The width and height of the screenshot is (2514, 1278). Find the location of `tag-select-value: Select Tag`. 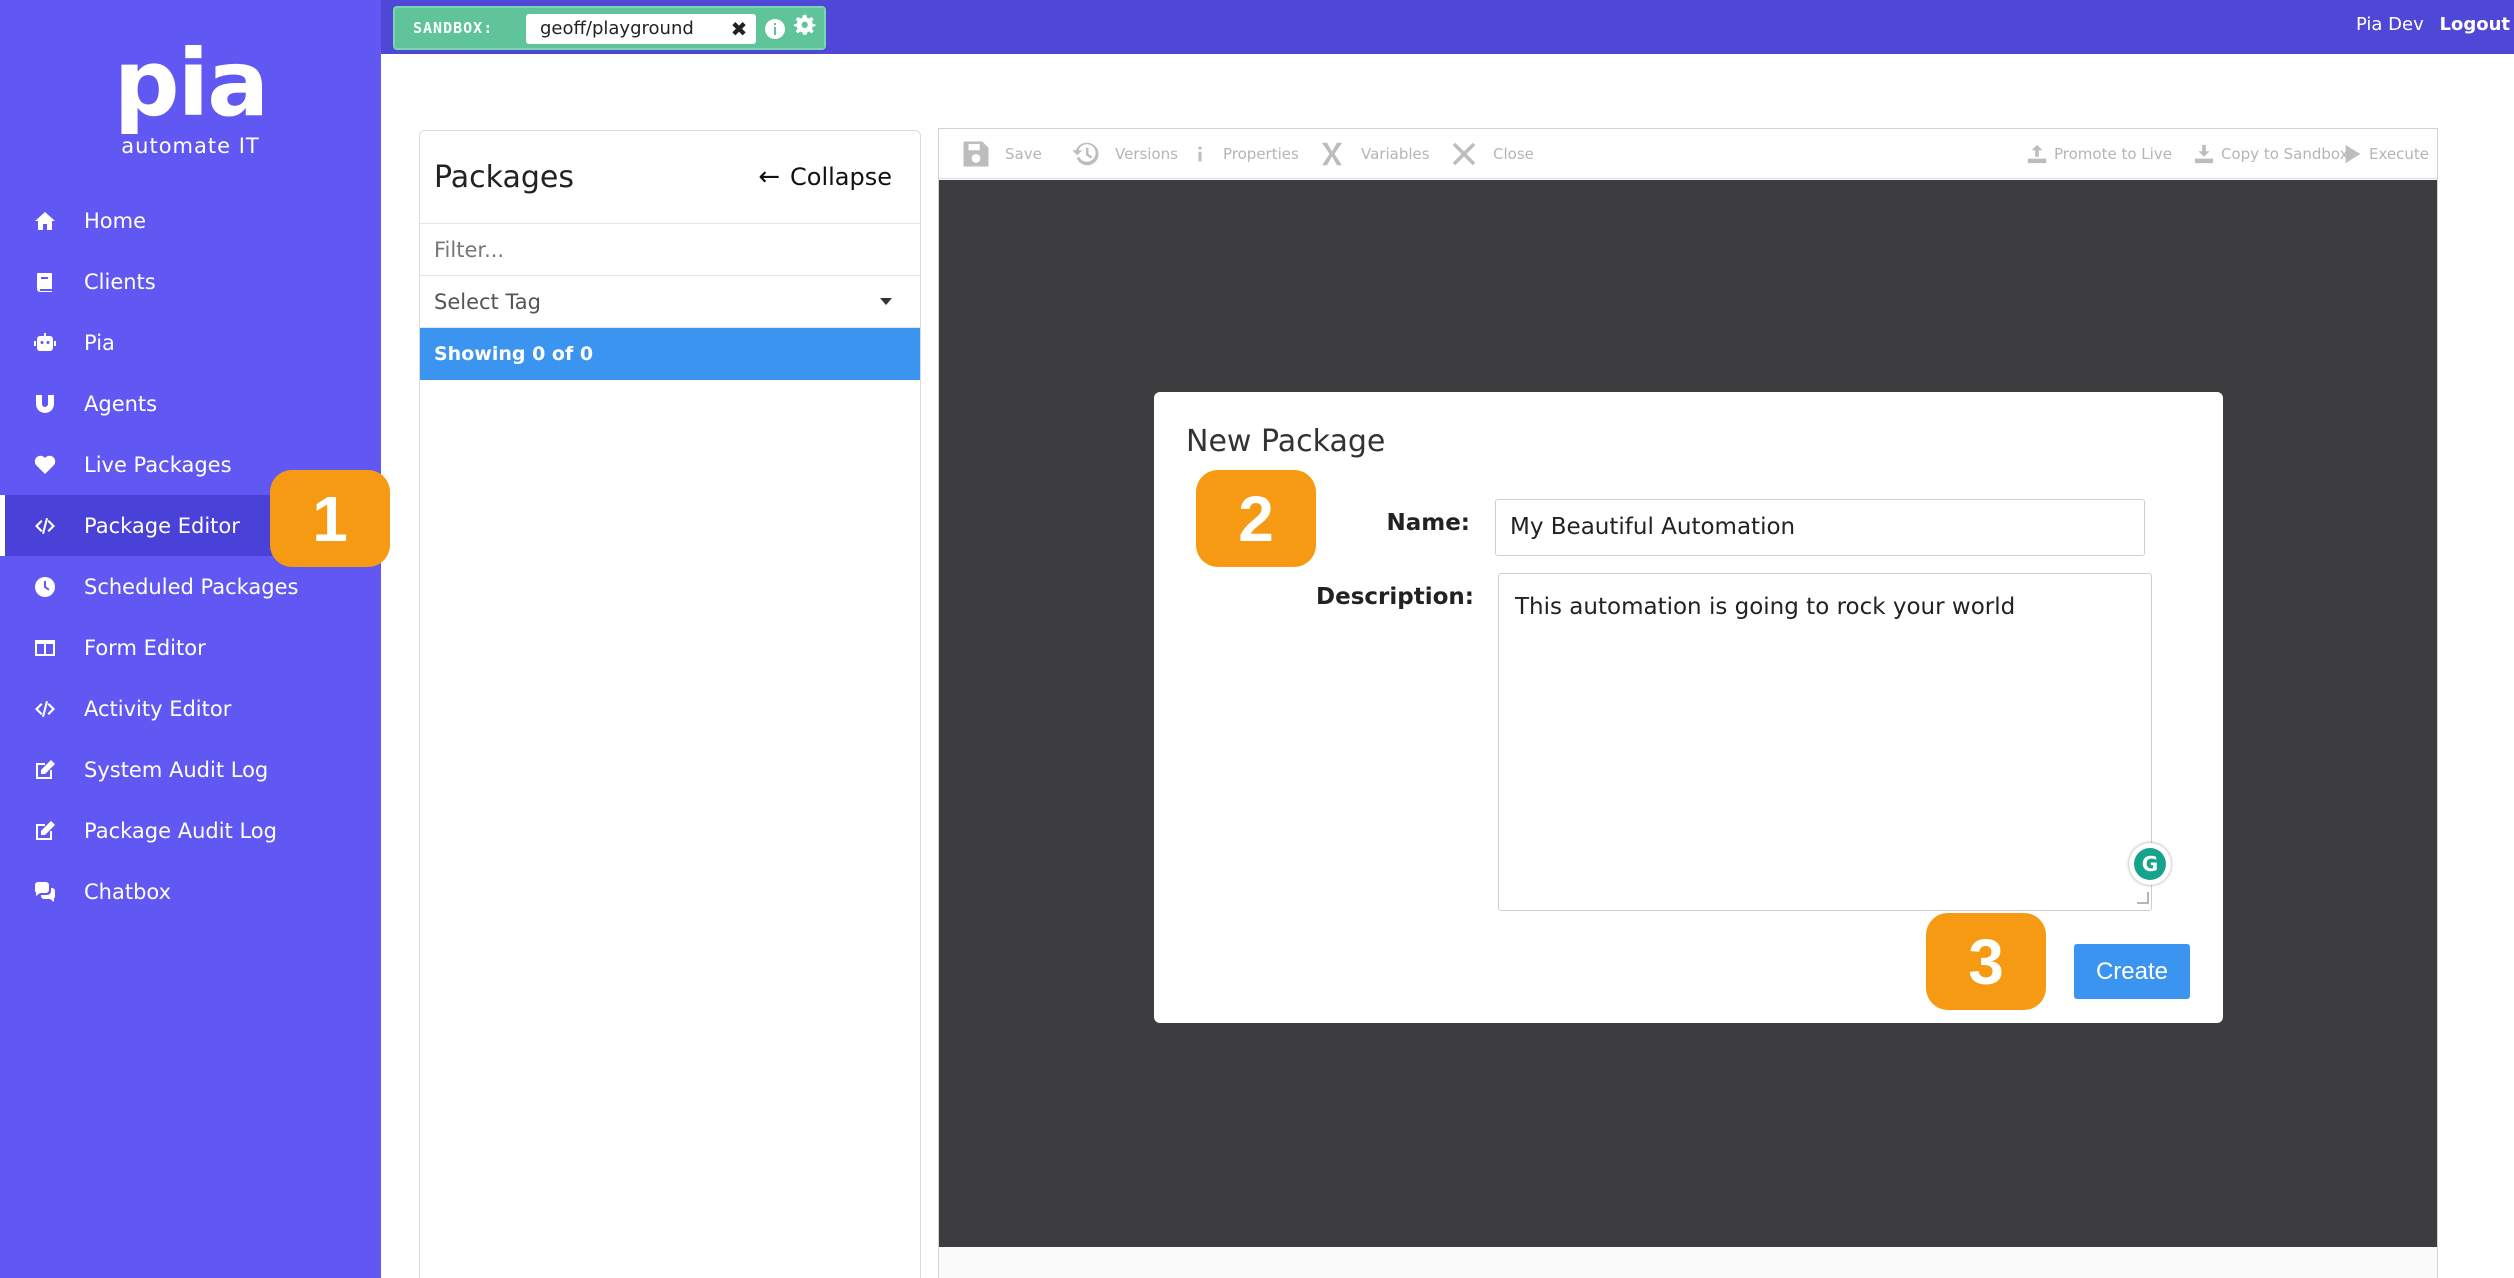

tag-select-value: Select Tag is located at coordinates (488, 301).